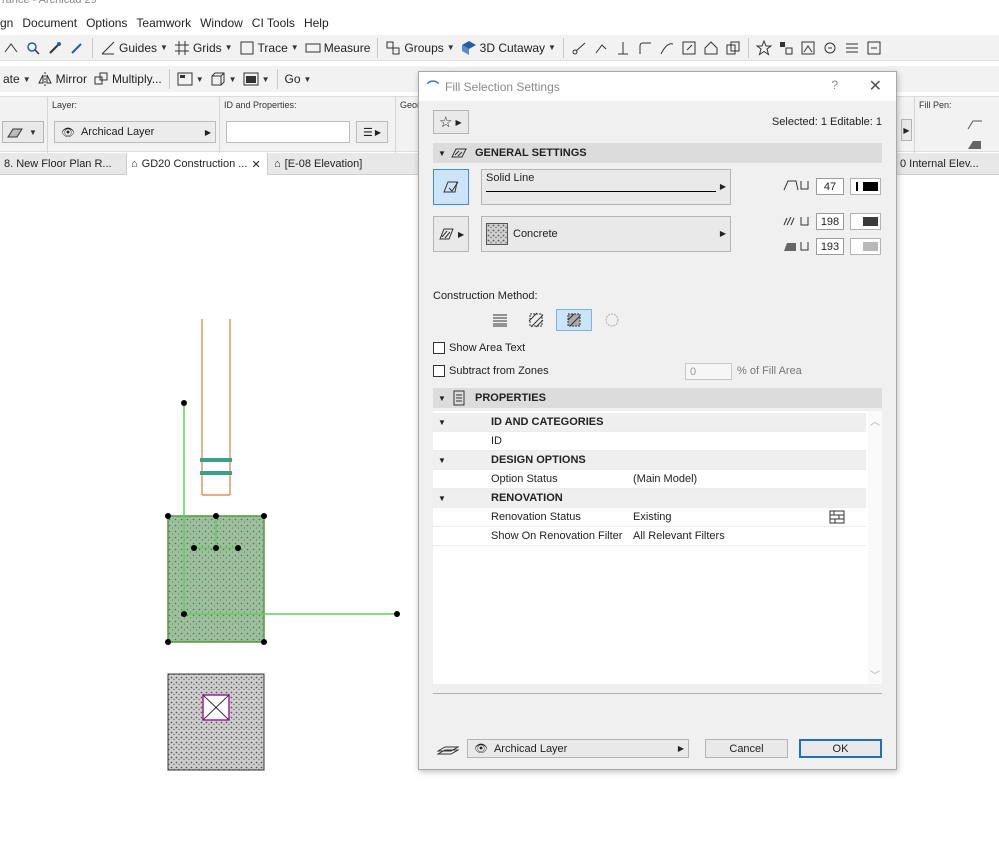  Describe the element at coordinates (111, 23) in the screenshot. I see `menu-options: Options` at that location.